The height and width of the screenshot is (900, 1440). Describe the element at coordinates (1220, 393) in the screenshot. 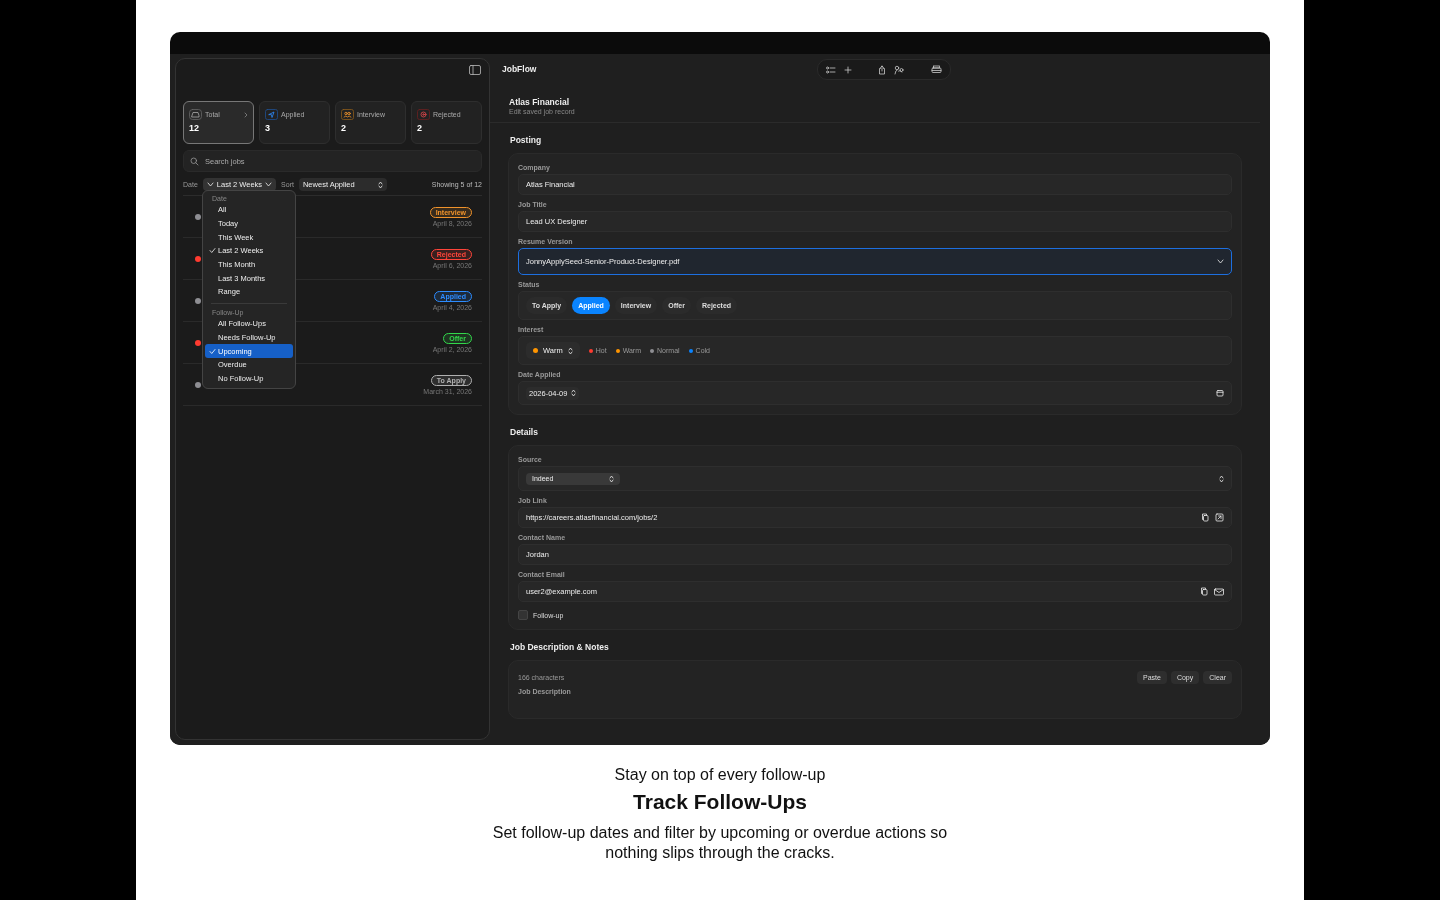

I see `calendar-icon` at that location.